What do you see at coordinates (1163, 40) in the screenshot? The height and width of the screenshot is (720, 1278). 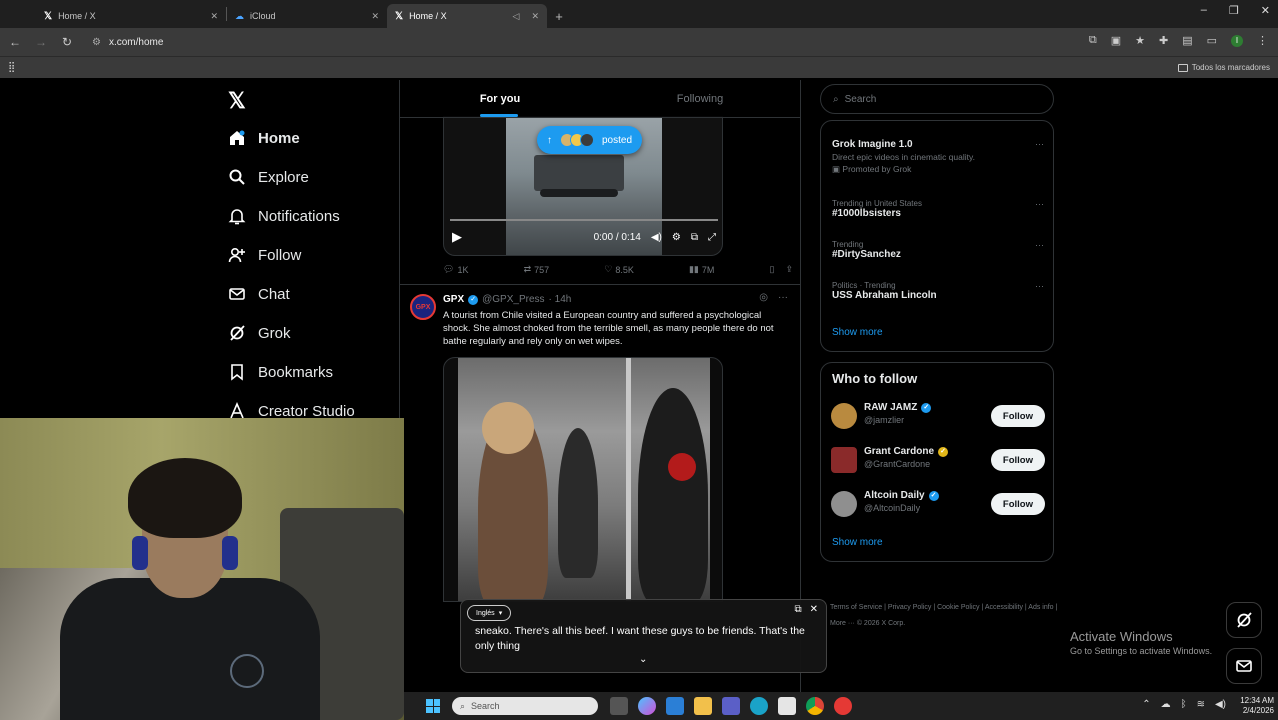 I see `puzzle-icon: ✚` at bounding box center [1163, 40].